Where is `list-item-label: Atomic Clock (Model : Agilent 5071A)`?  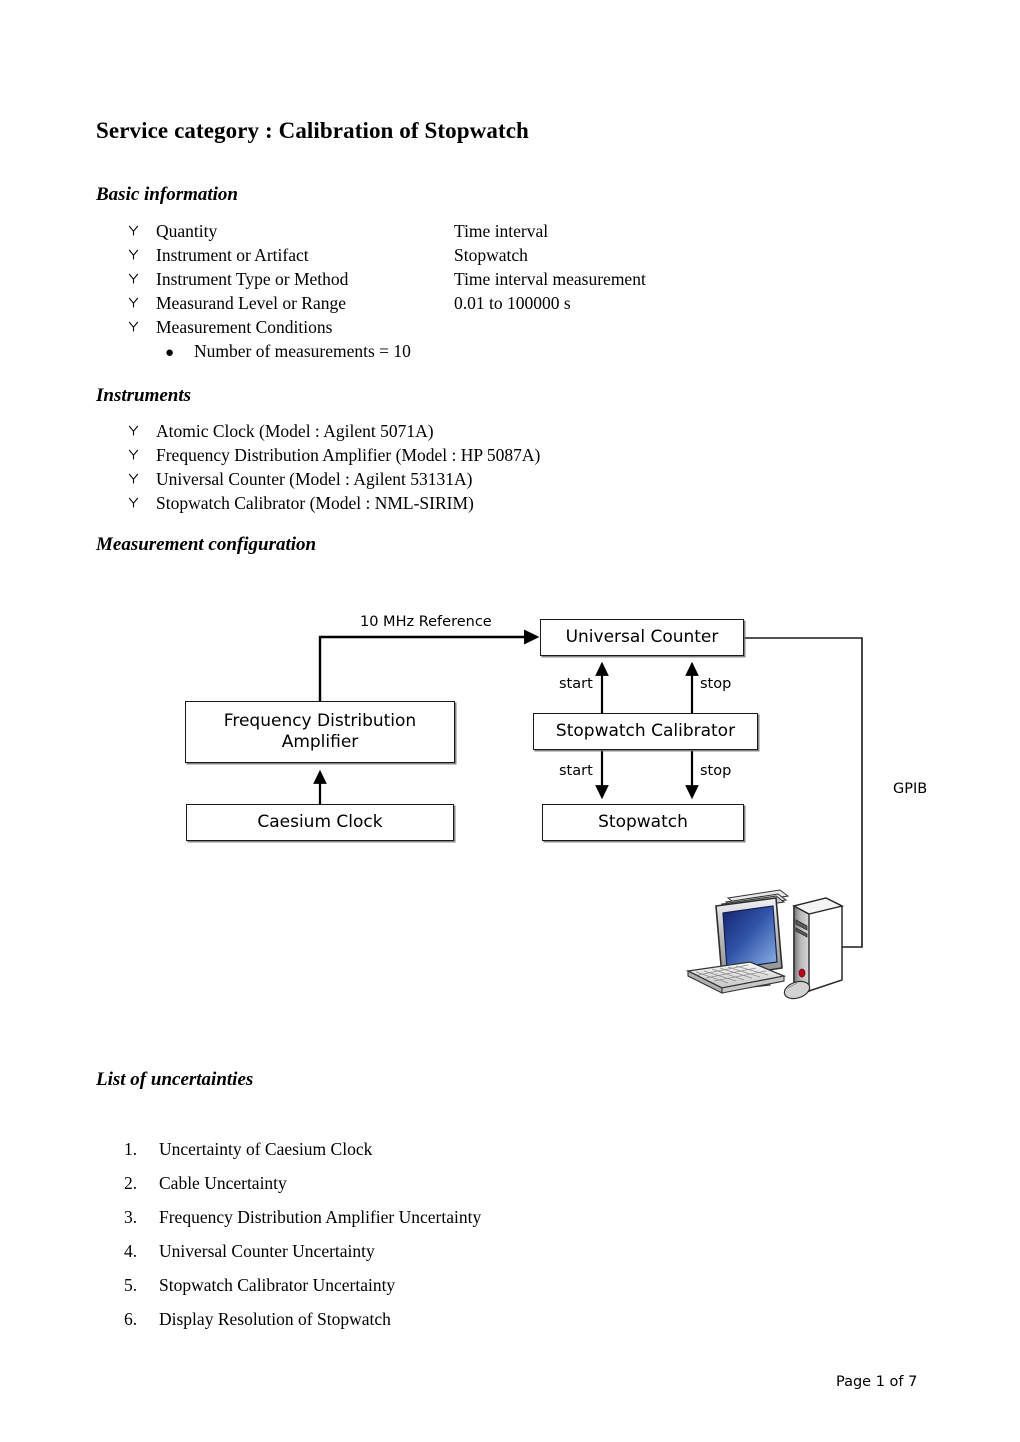 list-item-label: Atomic Clock (Model : Agilent 5071A) is located at coordinates (295, 431).